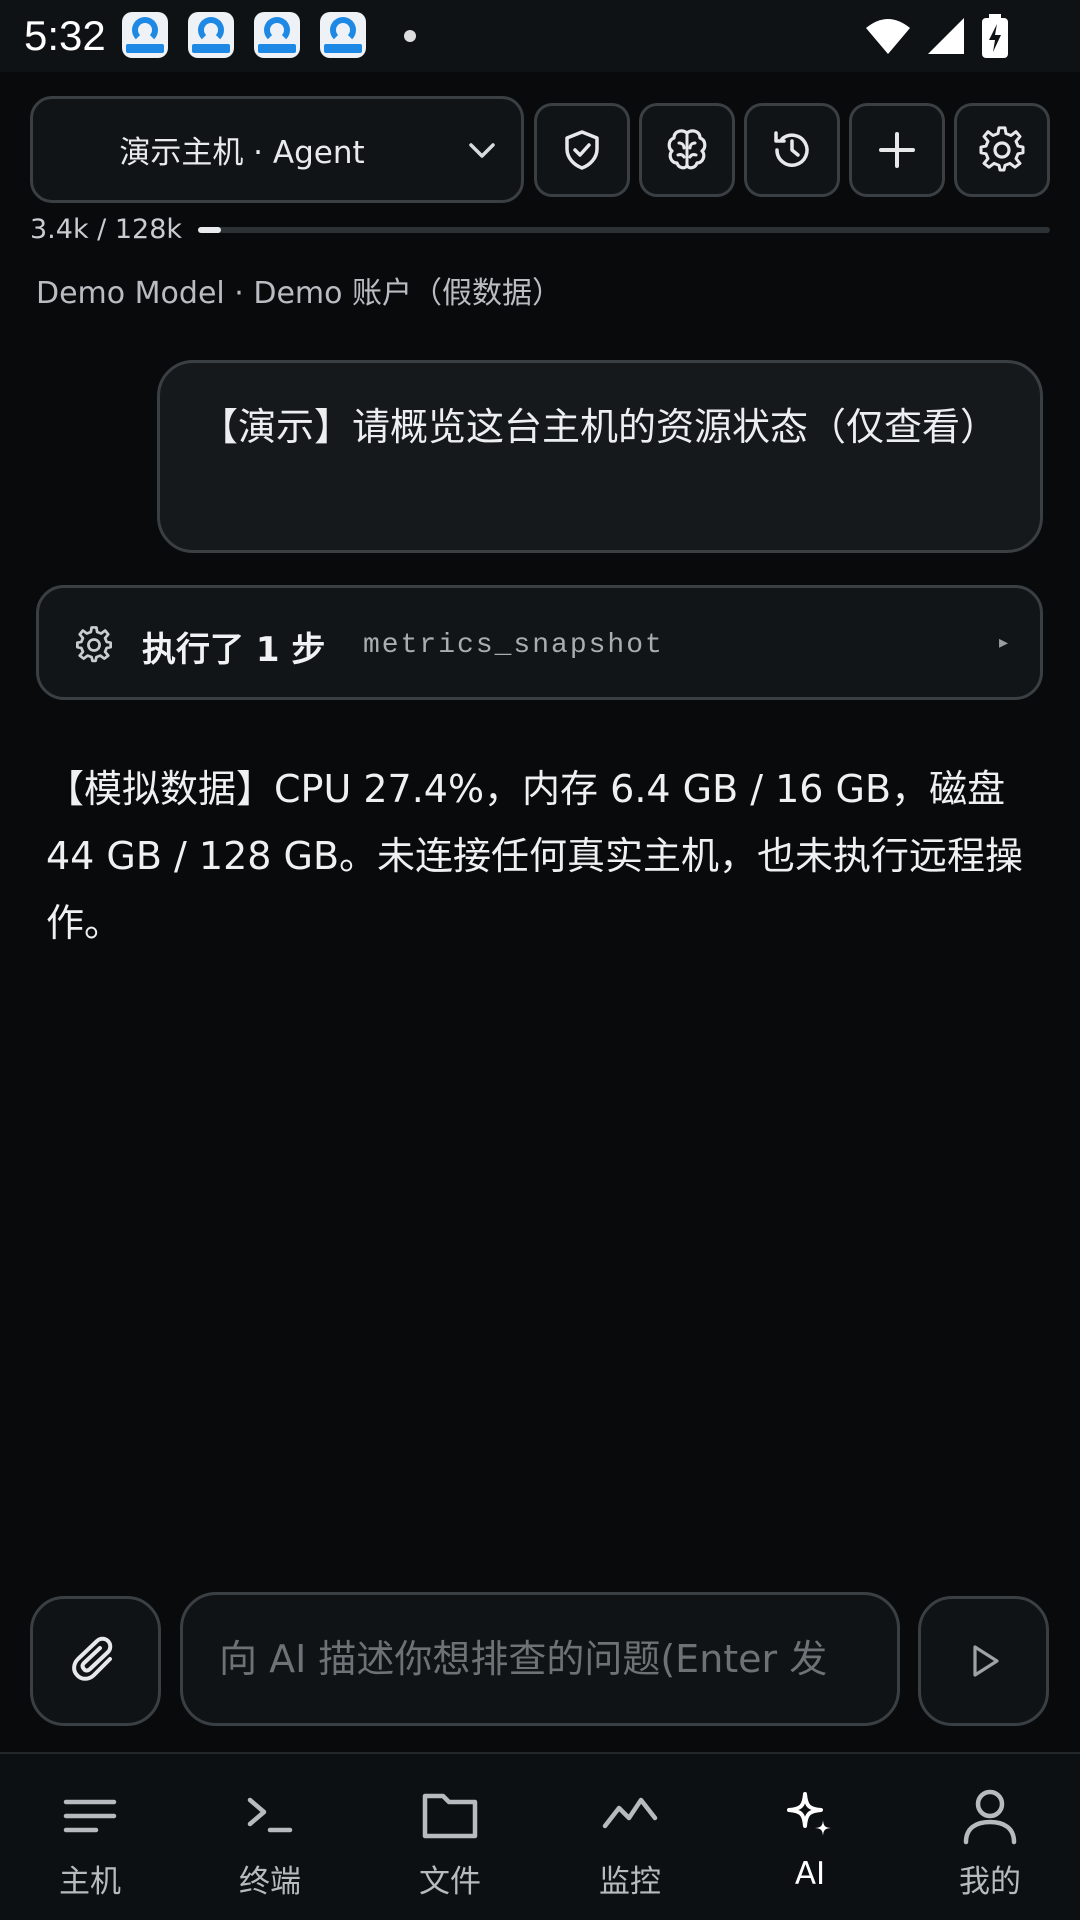 This screenshot has height=1920, width=1080. I want to click on attach-button, so click(95, 1661).